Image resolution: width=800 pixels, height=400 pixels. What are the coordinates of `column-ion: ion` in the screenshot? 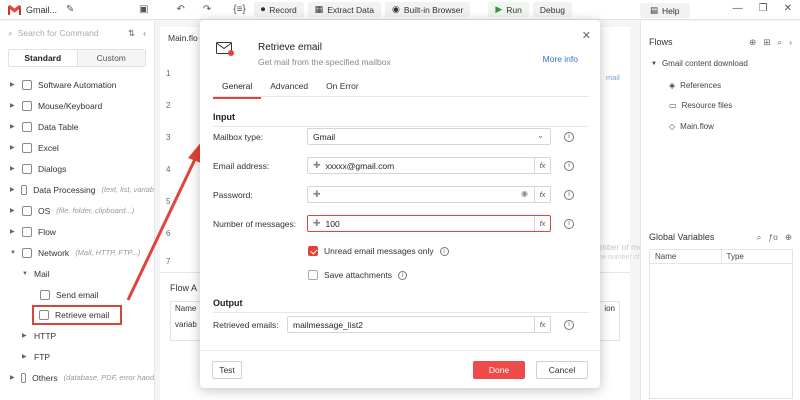 It's located at (609, 308).